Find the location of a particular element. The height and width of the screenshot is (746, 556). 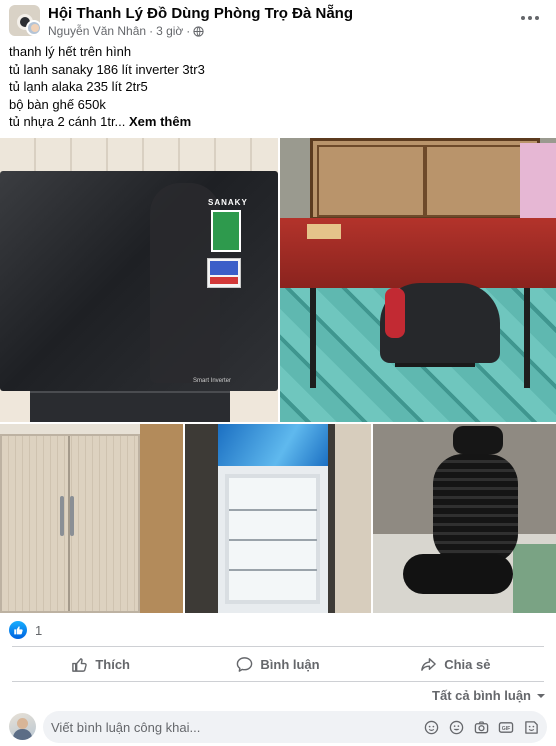

comment-tools: GIF is located at coordinates (481, 727).